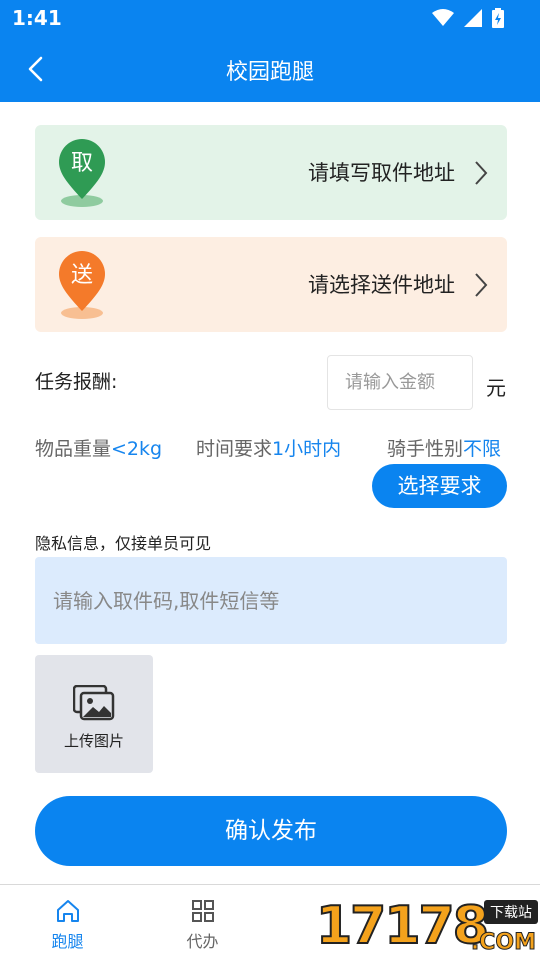 This screenshot has height=960, width=540. Describe the element at coordinates (270, 18) in the screenshot. I see `status-bar: 1:41` at that location.